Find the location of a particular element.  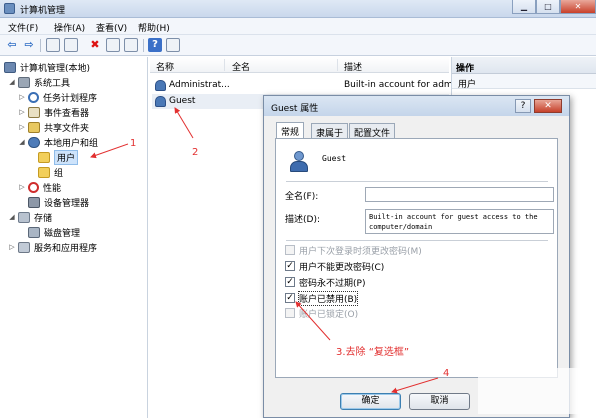

tree-item-label: 服务和应用程序 is located at coordinates (66, 248).